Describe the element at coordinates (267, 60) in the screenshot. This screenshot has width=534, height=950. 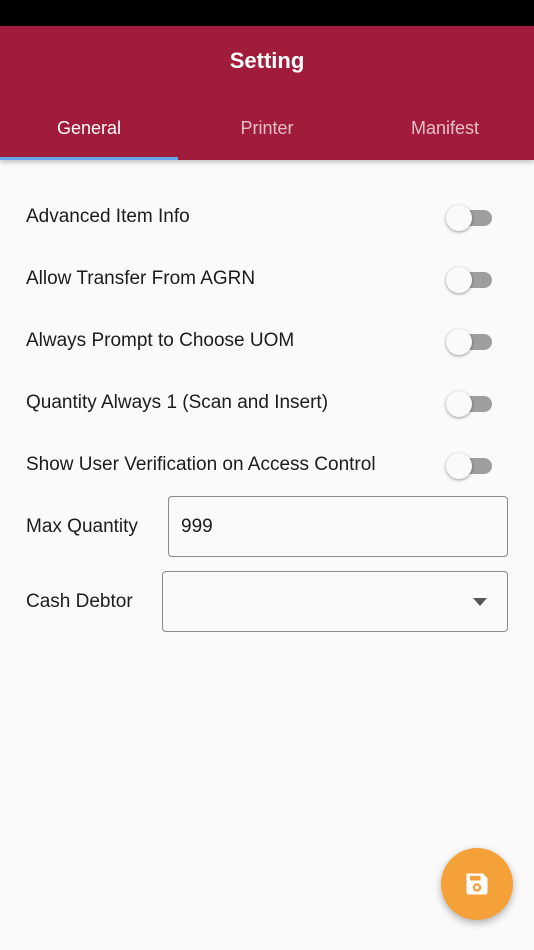
I see `page-title: Setting` at that location.